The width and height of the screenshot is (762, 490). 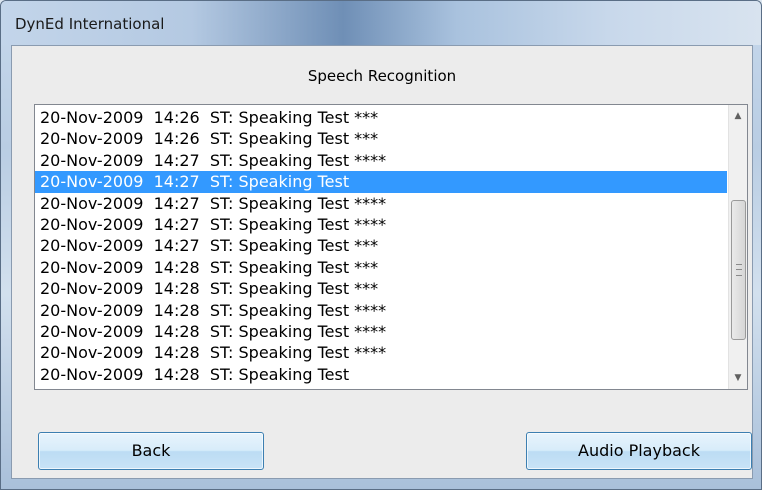 I want to click on vertical-scrollbar: ▲ ▼, so click(x=737, y=247).